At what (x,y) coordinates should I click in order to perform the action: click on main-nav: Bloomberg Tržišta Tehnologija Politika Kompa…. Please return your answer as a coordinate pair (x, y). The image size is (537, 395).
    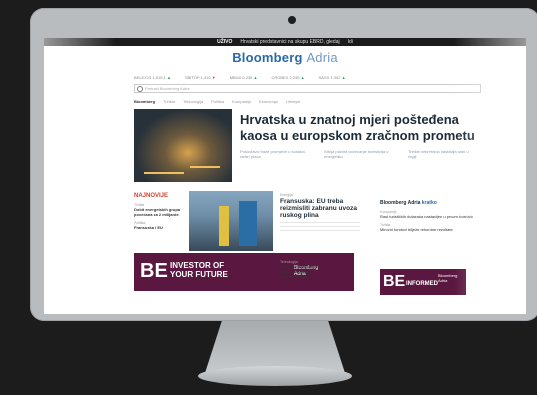
    Looking at the image, I should click on (284, 101).